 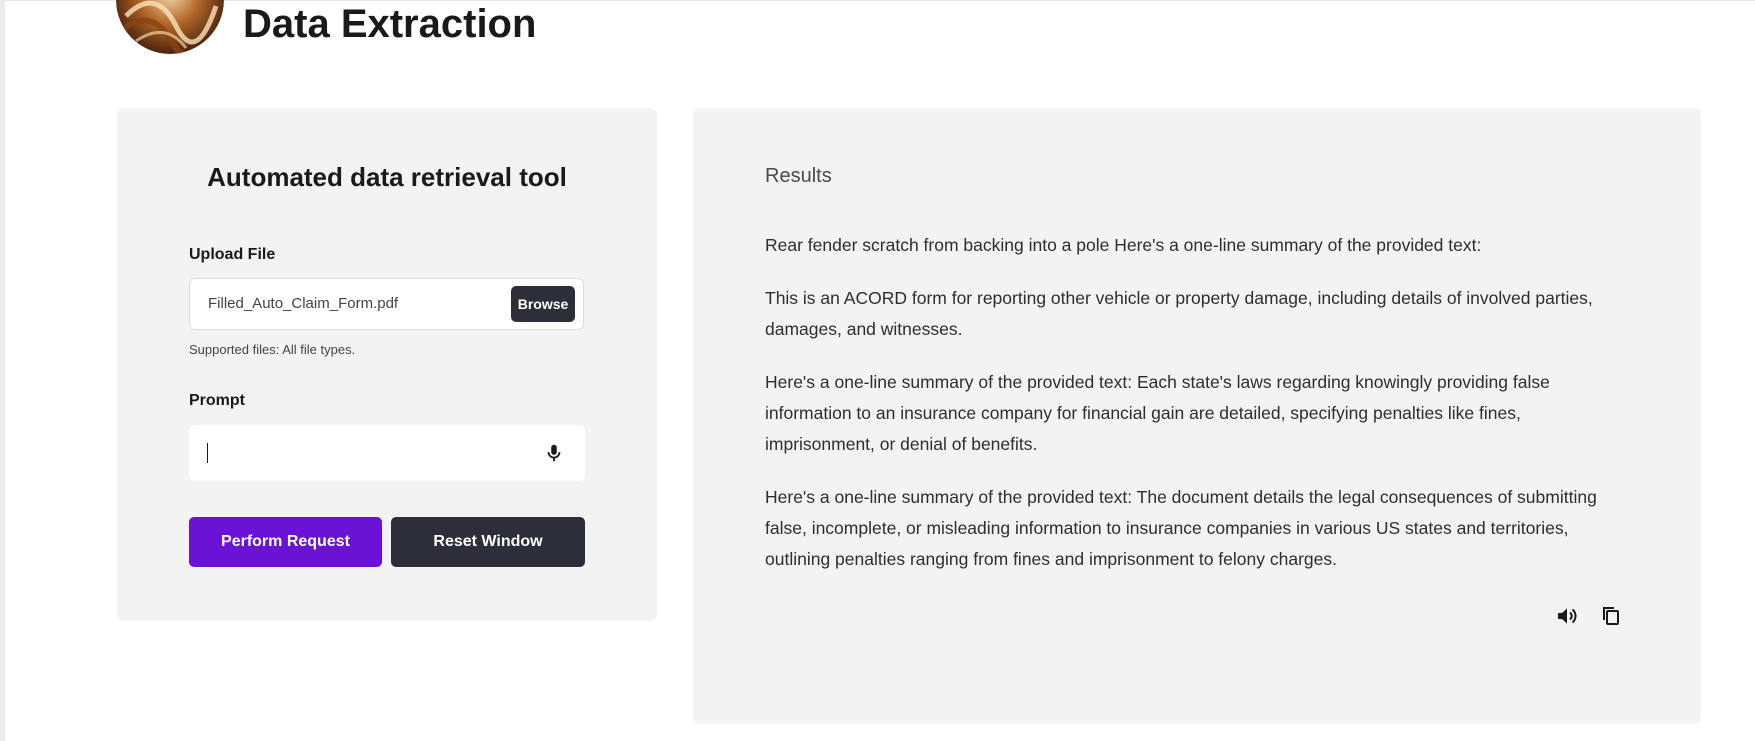 What do you see at coordinates (232, 254) in the screenshot?
I see `upload-file-label: Upload File` at bounding box center [232, 254].